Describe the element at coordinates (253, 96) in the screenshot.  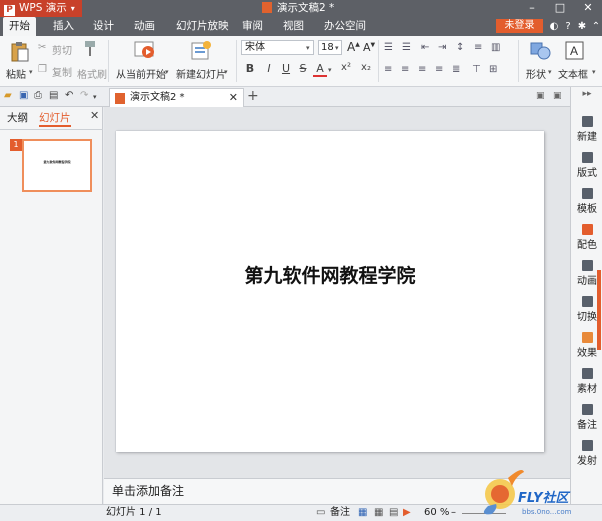
I see `new-tab-icon: +` at that location.